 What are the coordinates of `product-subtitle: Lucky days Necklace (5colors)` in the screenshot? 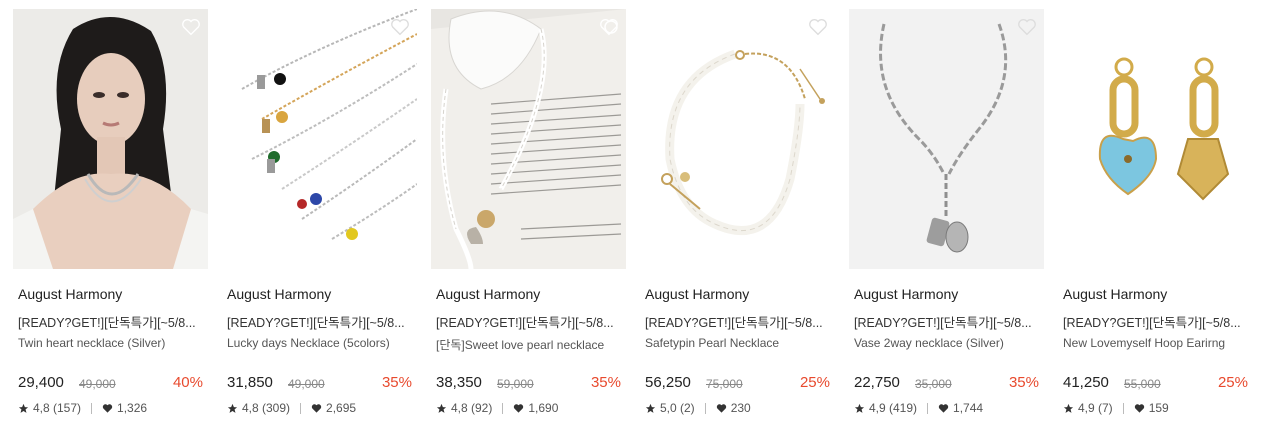 It's located at (321, 343).